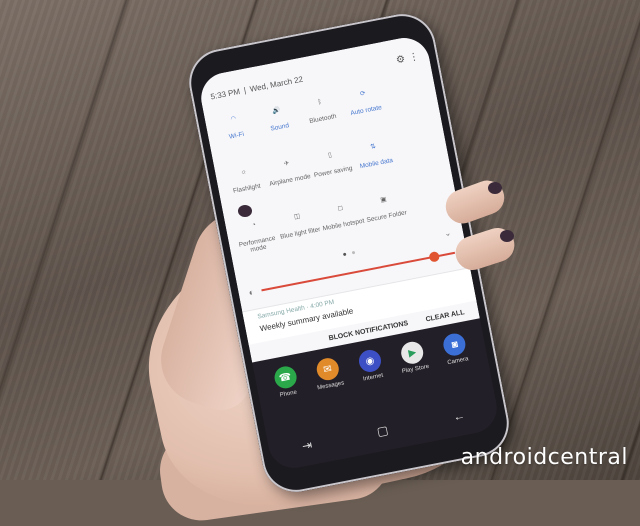 Image resolution: width=640 pixels, height=526 pixels. Describe the element at coordinates (251, 292) in the screenshot. I see `brightness-icon: ◐` at that location.